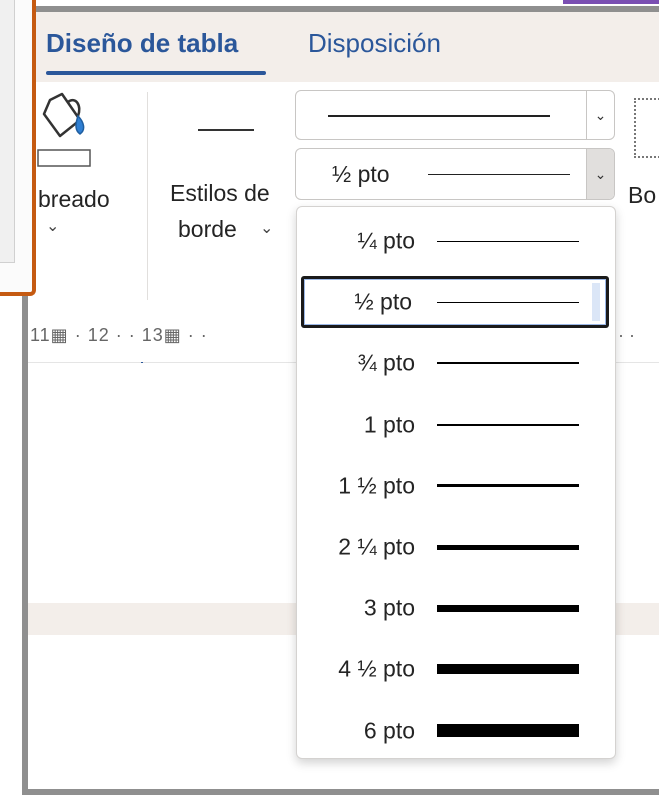 This screenshot has height=800, width=659. What do you see at coordinates (147, 196) in the screenshot?
I see `ribbon-separator` at bounding box center [147, 196].